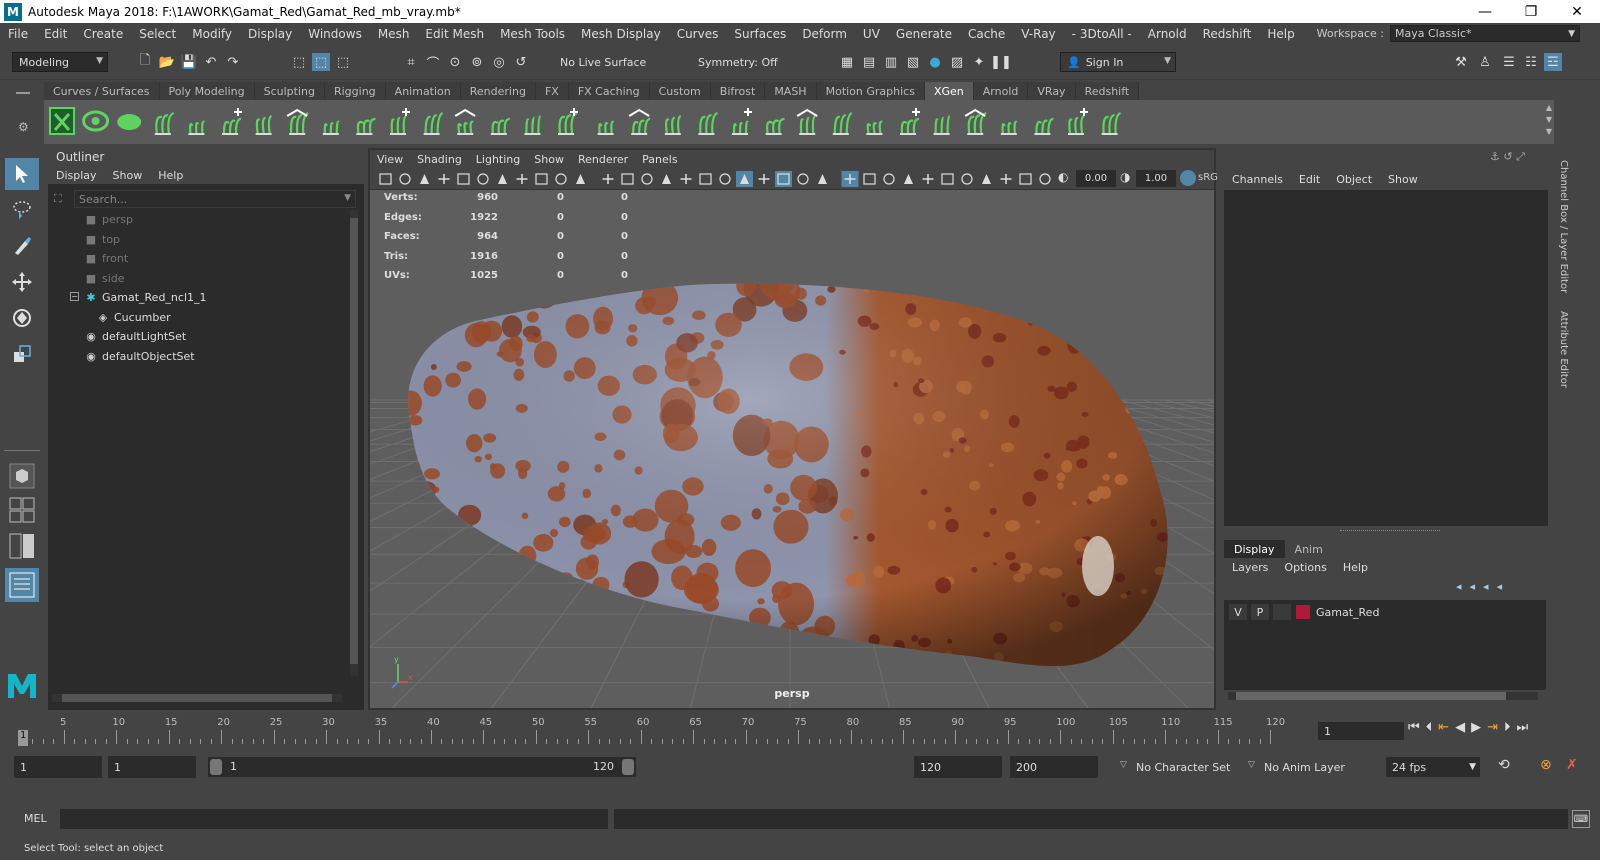 The image size is (1600, 860). I want to click on outliner-item: ■ front, so click(198, 258).